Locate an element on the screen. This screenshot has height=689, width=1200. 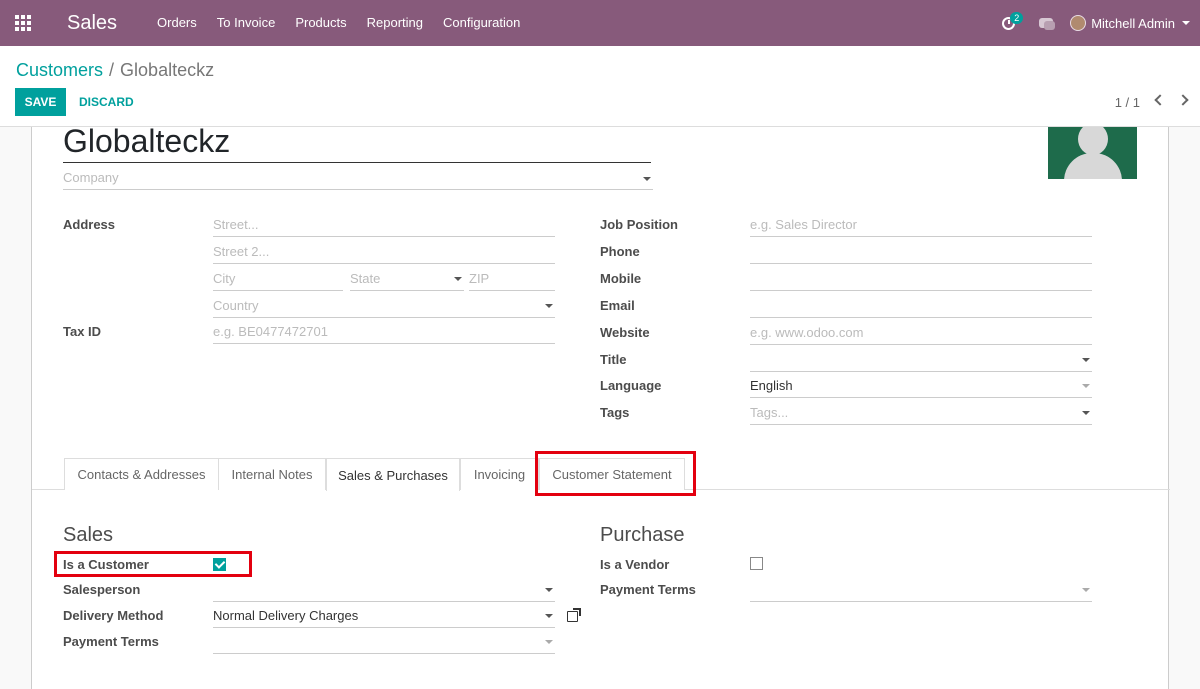
language-label: Language is located at coordinates (631, 385).